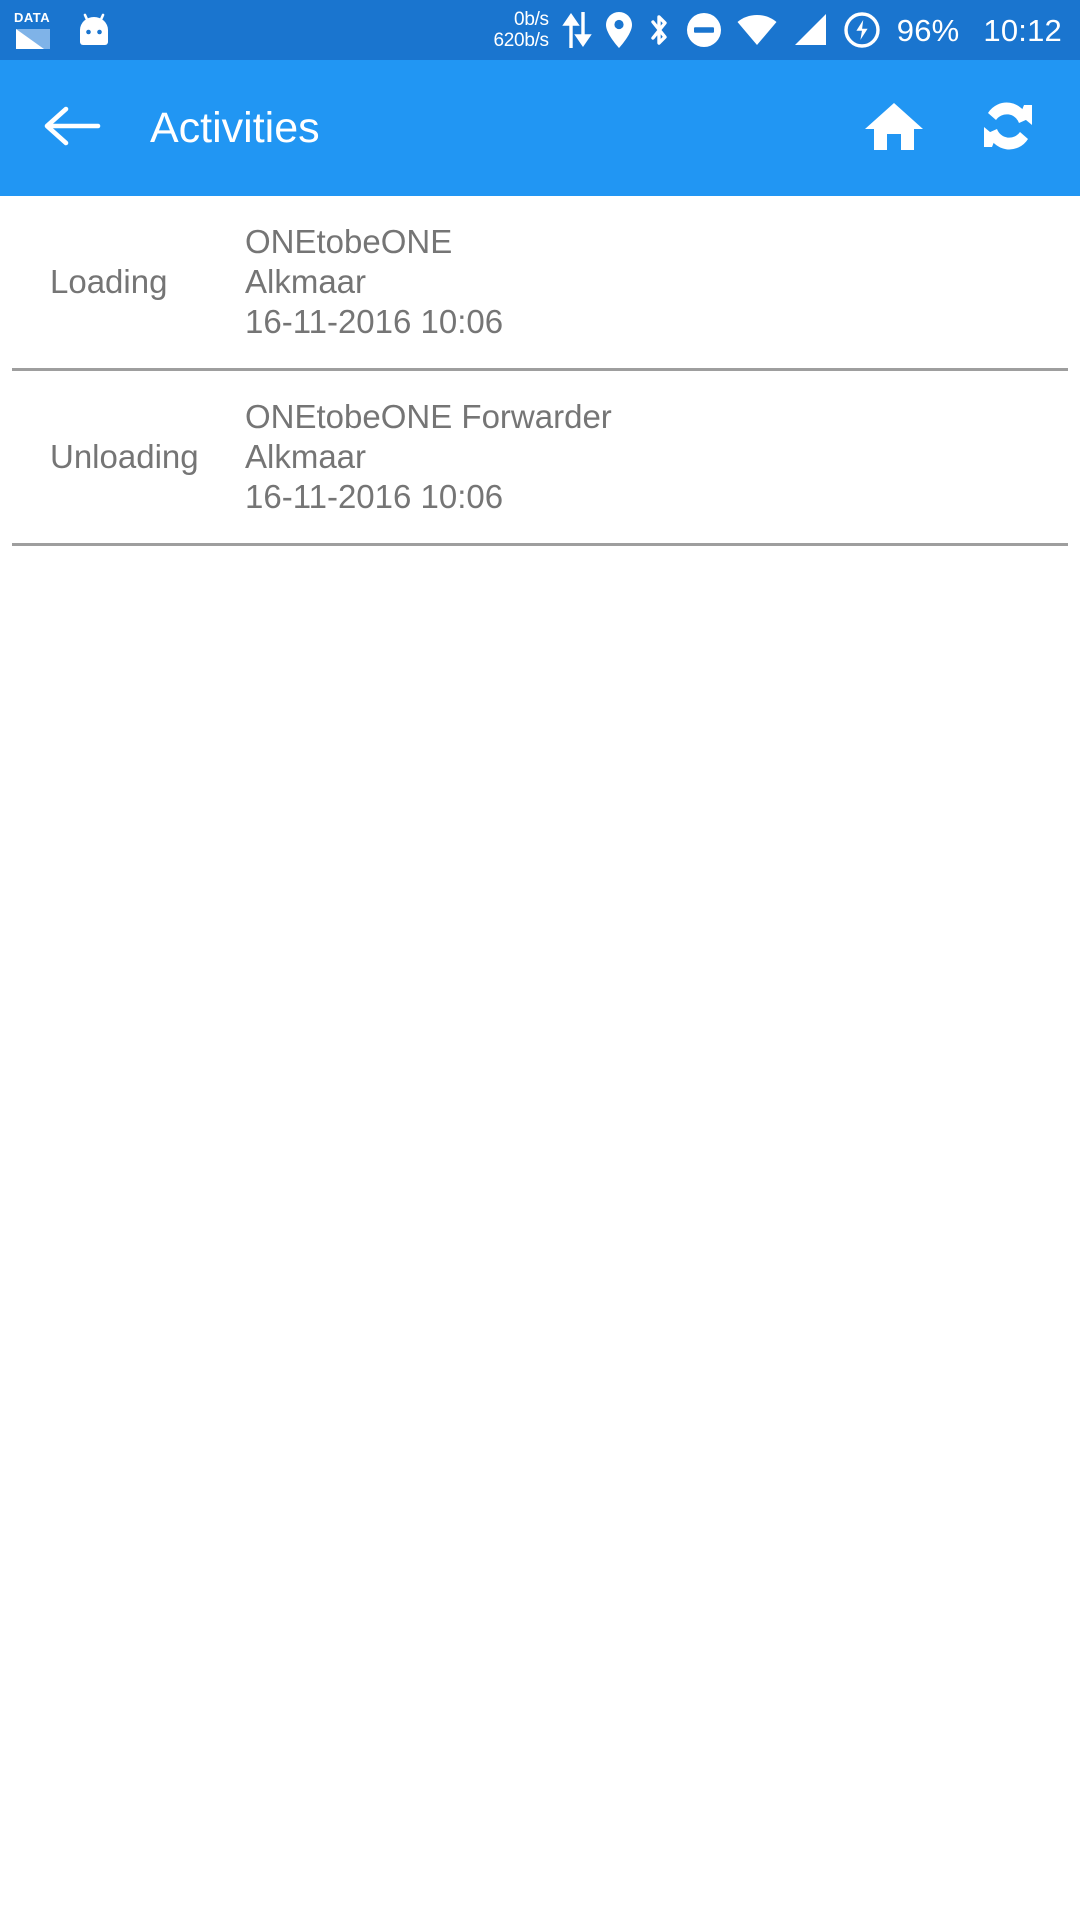 The width and height of the screenshot is (1080, 1920). What do you see at coordinates (124, 456) in the screenshot?
I see `activity-type-label: Unloading` at bounding box center [124, 456].